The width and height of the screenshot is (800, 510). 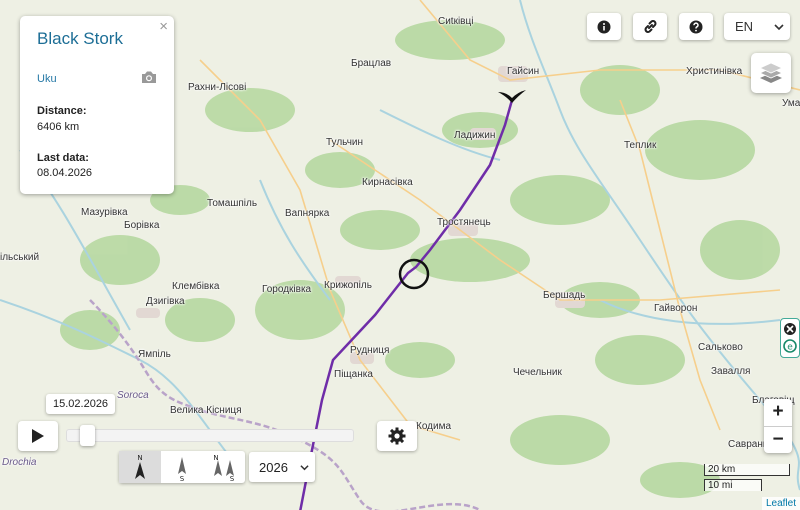 What do you see at coordinates (733, 485) in the screenshot?
I see `scale-mi: 10 mi` at bounding box center [733, 485].